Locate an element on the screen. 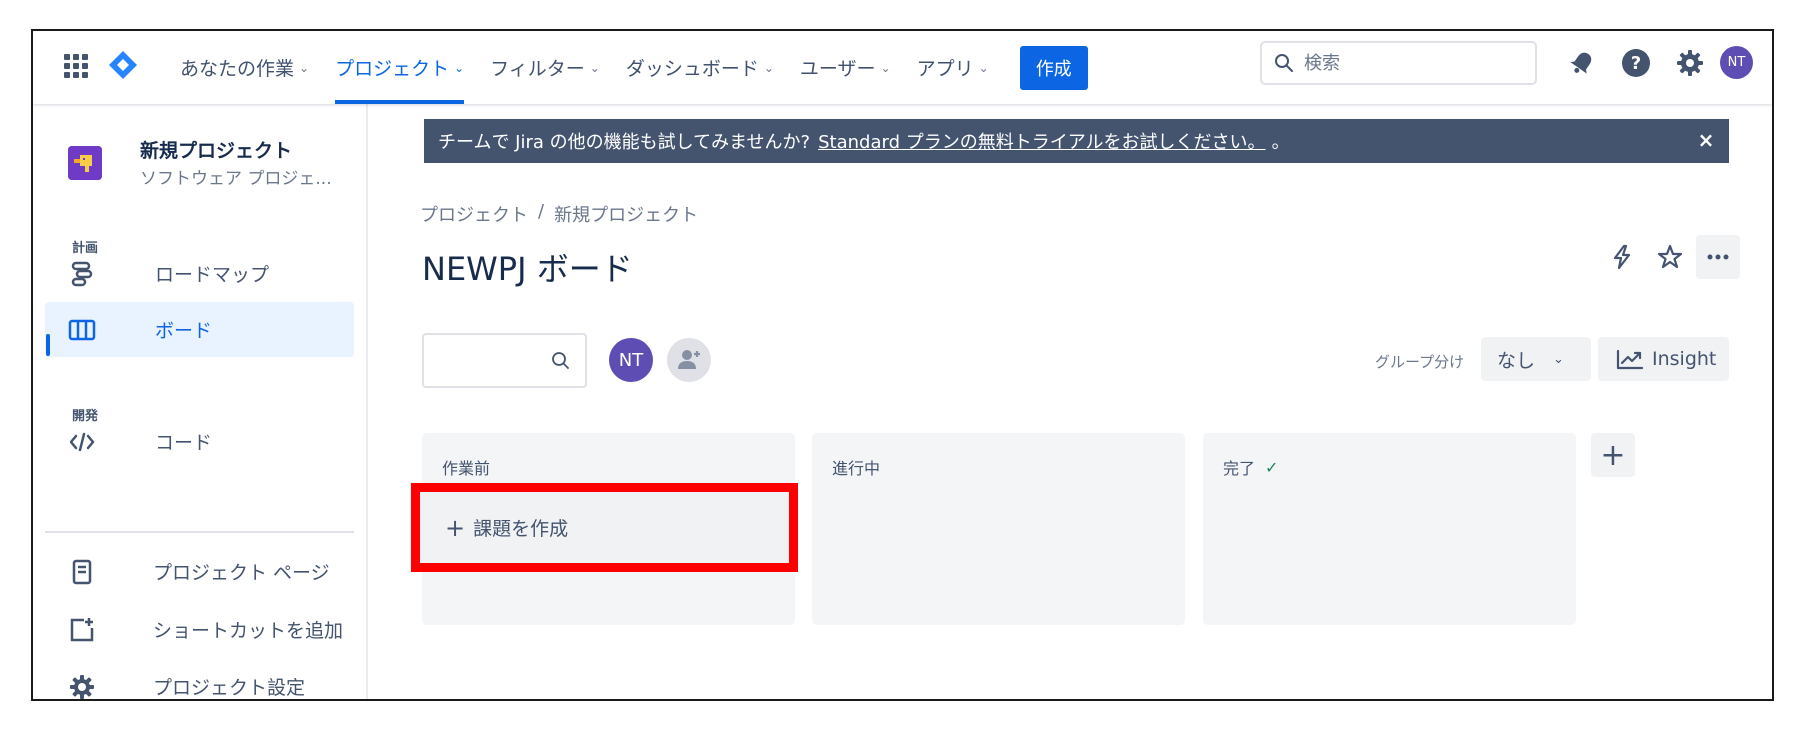 The width and height of the screenshot is (1808, 733). board-icon is located at coordinates (82, 330).